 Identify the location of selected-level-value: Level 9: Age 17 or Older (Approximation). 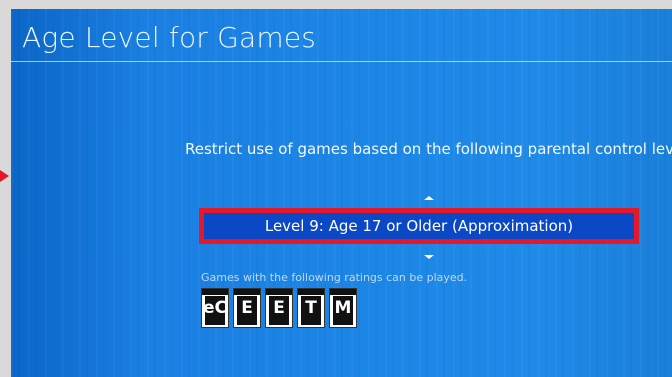
(419, 226).